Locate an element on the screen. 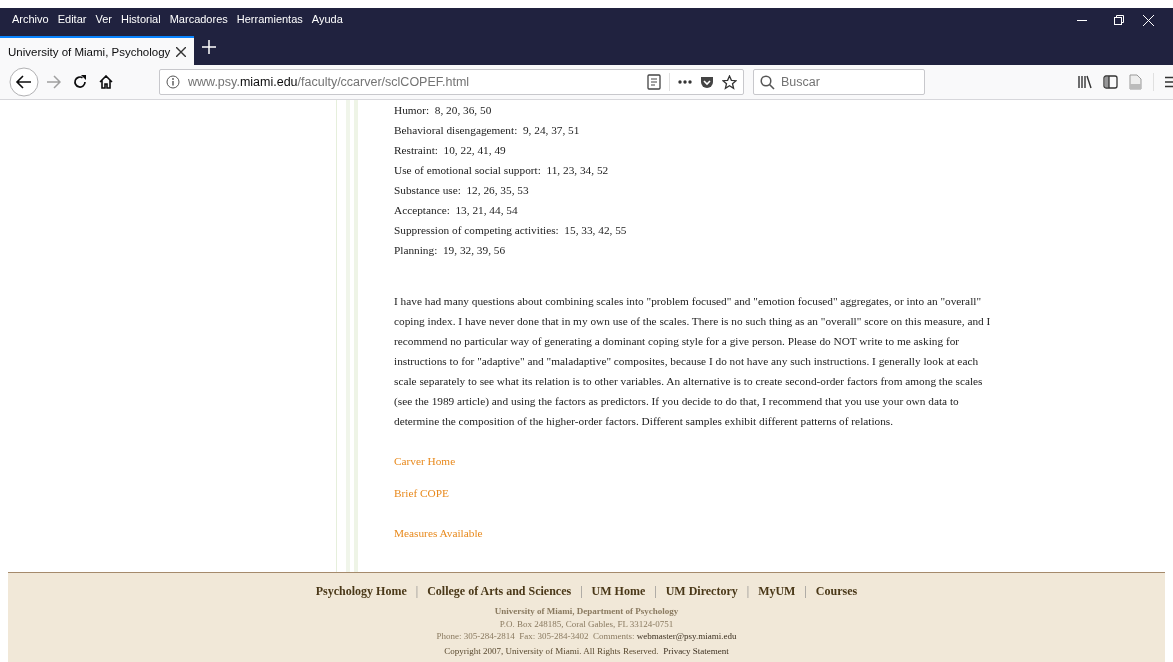 Image resolution: width=1173 pixels, height=662 pixels. scale-item: Behavioral disengagement: 9, 24, 37, 51 is located at coordinates (487, 130).